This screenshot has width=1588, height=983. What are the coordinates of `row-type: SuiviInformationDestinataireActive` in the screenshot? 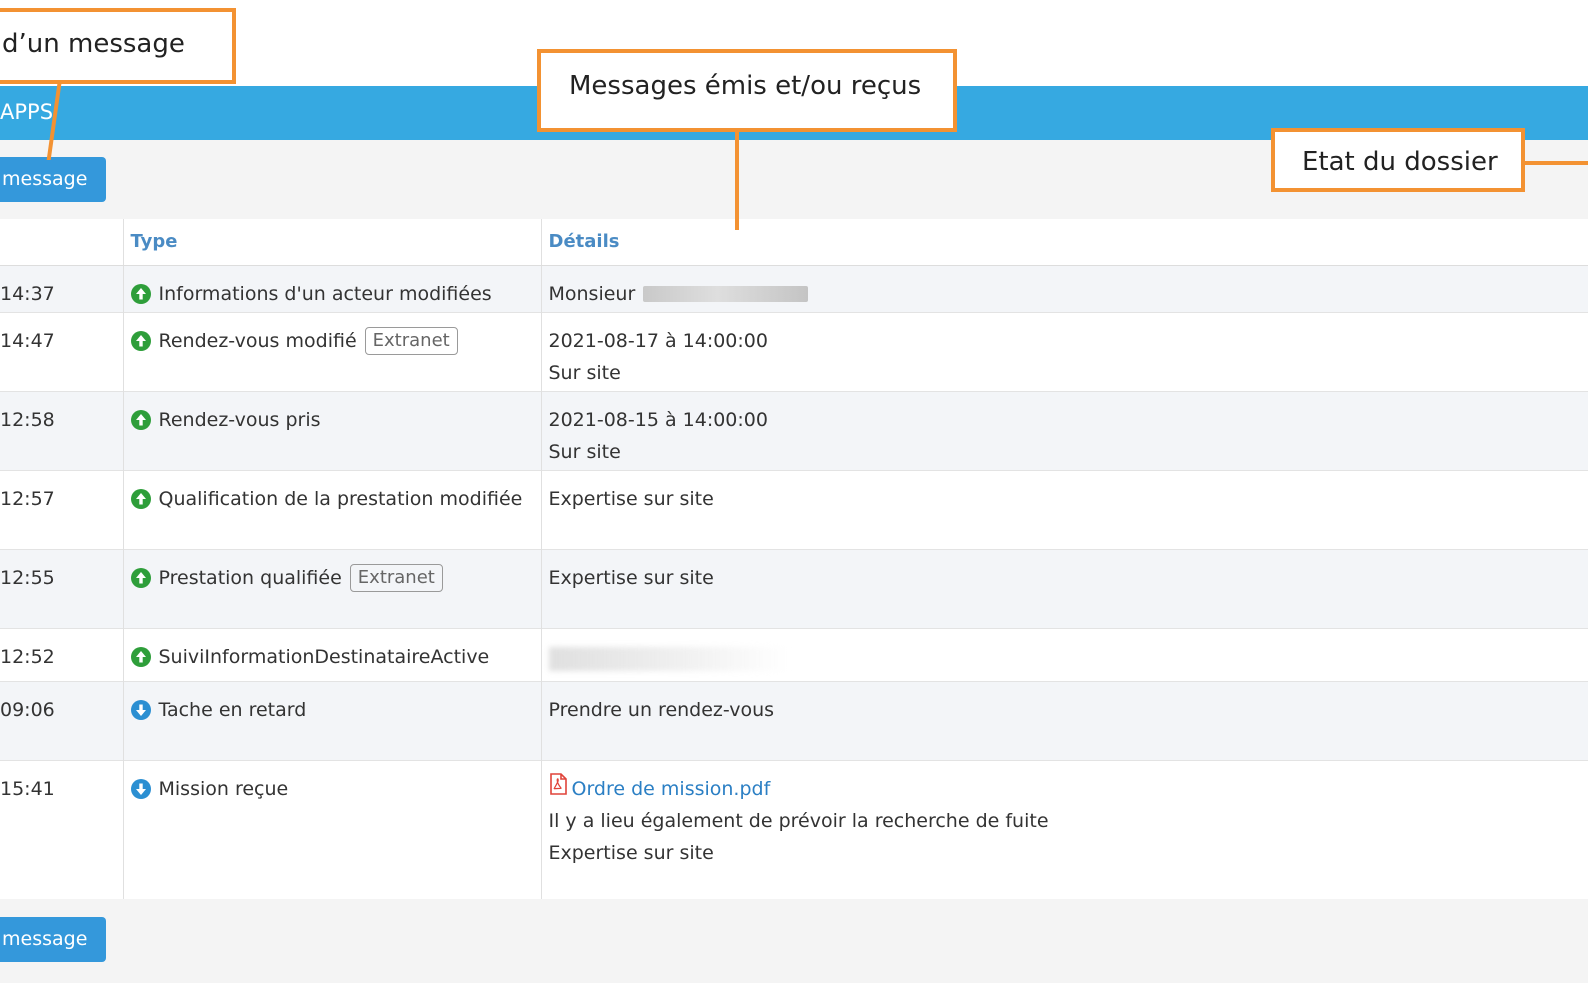 It's located at (331, 654).